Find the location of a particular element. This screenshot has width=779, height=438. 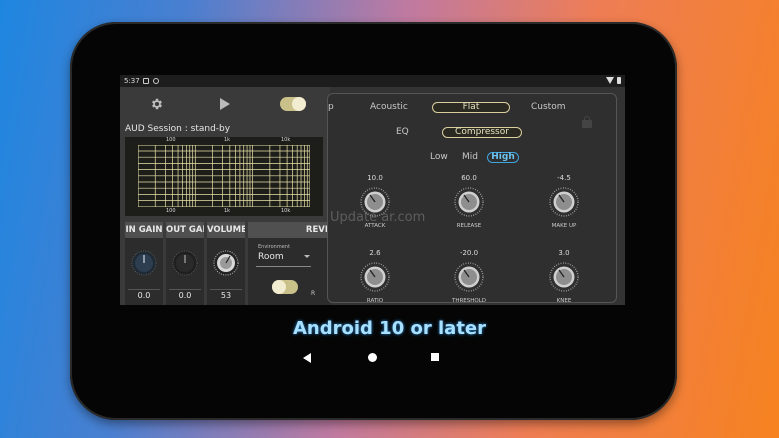

reverb-toggle-knob is located at coordinates (279, 287).